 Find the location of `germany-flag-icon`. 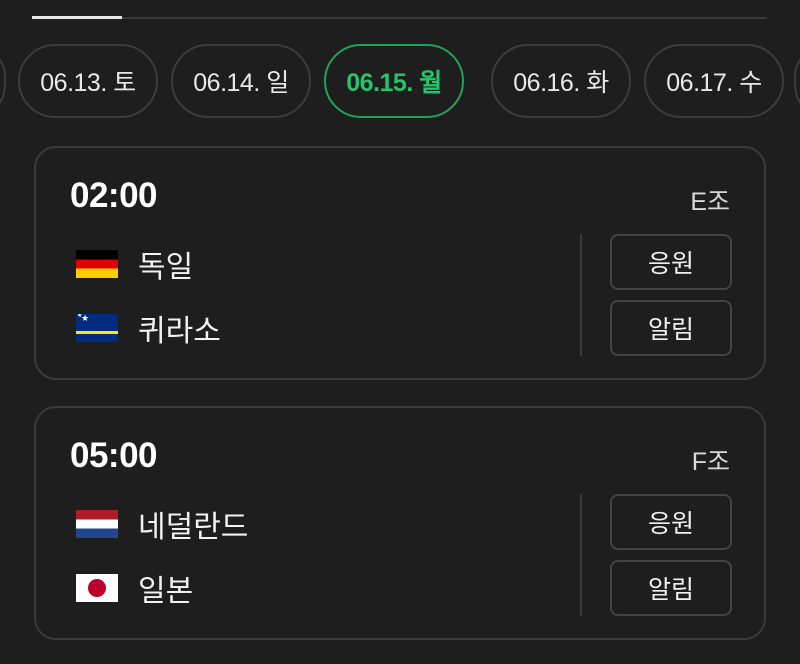

germany-flag-icon is located at coordinates (97, 264).